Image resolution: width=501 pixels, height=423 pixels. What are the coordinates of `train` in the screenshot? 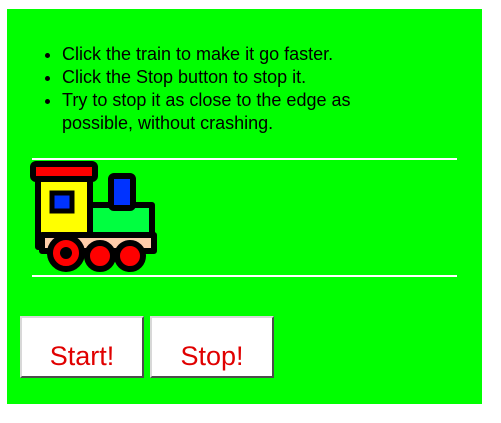 It's located at (94, 217).